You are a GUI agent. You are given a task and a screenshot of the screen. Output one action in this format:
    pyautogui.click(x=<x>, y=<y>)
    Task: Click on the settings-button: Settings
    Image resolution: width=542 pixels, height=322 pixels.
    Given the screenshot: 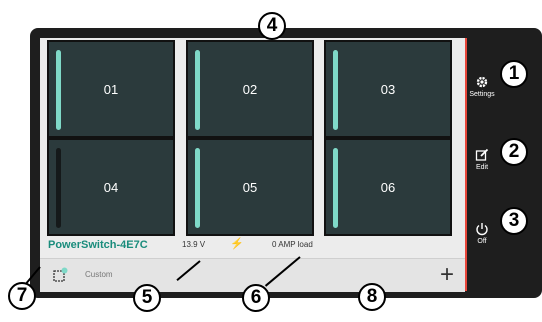 What is the action you would take?
    pyautogui.click(x=482, y=86)
    